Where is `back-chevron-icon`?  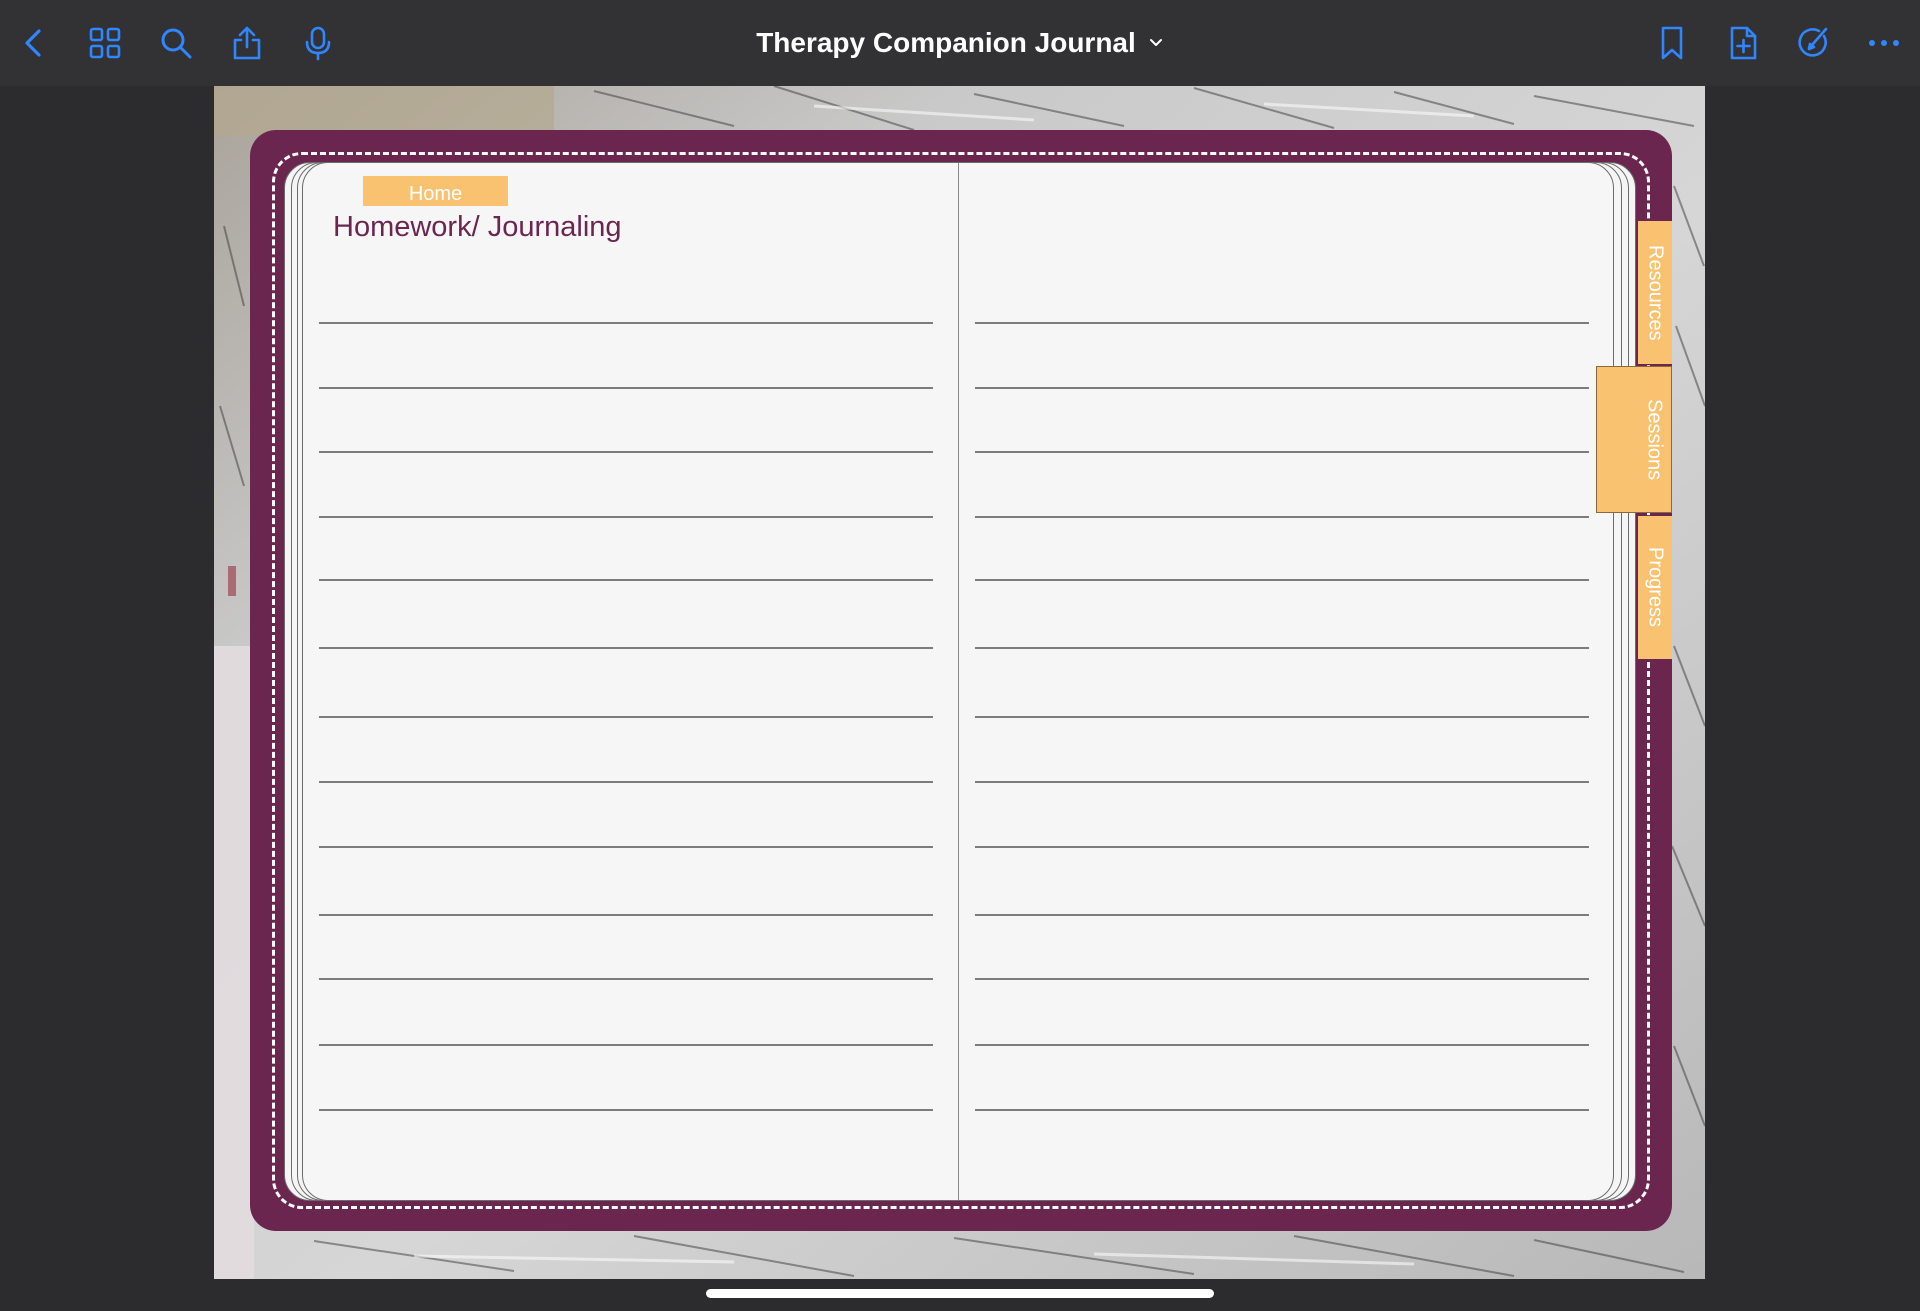 back-chevron-icon is located at coordinates (35, 43).